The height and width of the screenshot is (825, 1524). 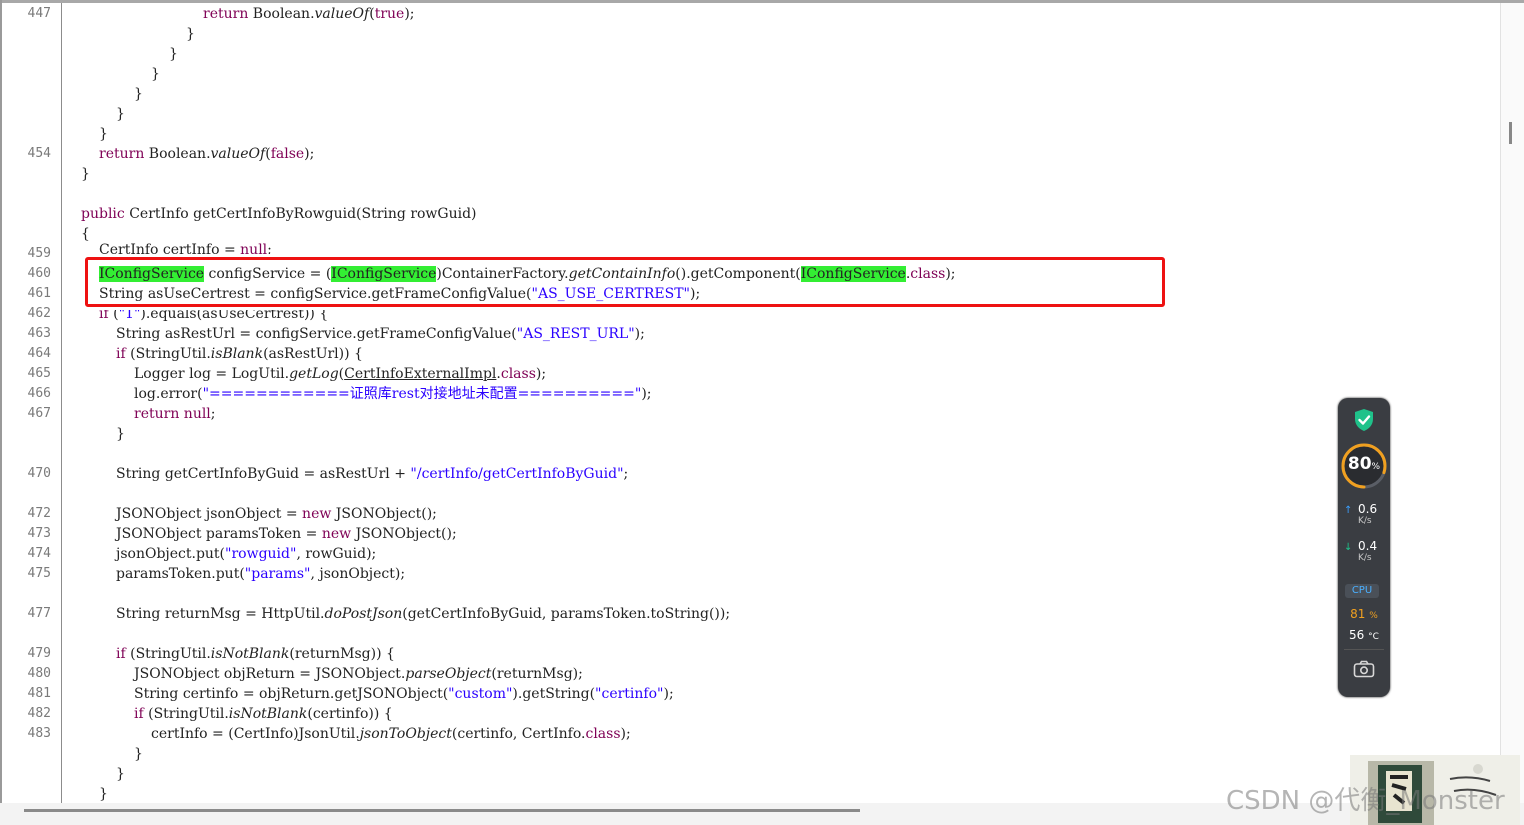 What do you see at coordinates (277, 574) in the screenshot?
I see `string-literal: "params"` at bounding box center [277, 574].